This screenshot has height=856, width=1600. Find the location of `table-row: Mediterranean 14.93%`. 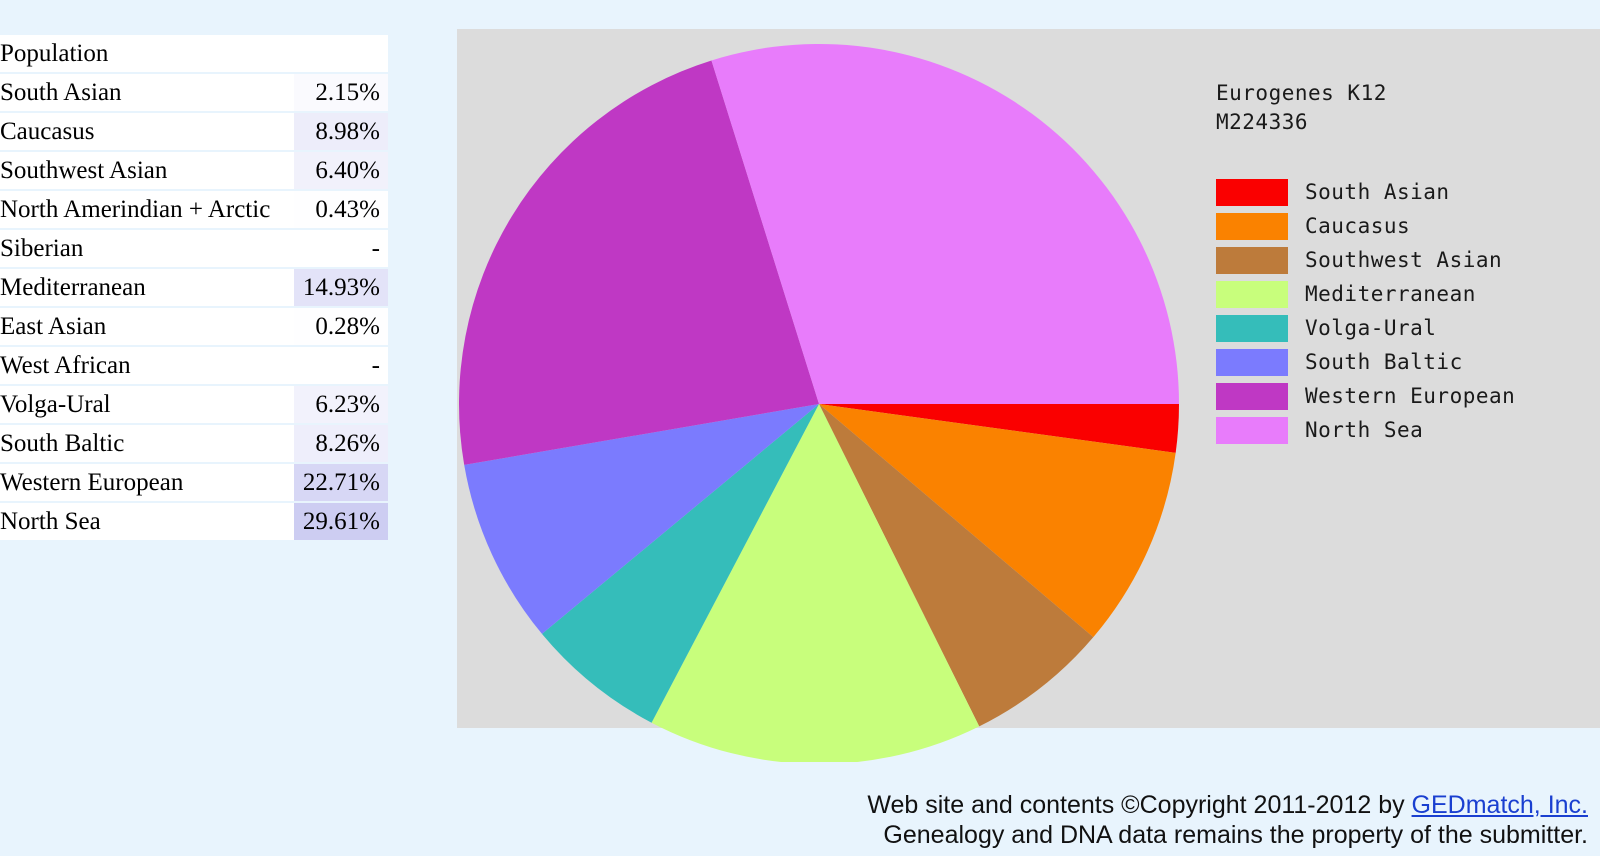

table-row: Mediterranean 14.93% is located at coordinates (194, 287).